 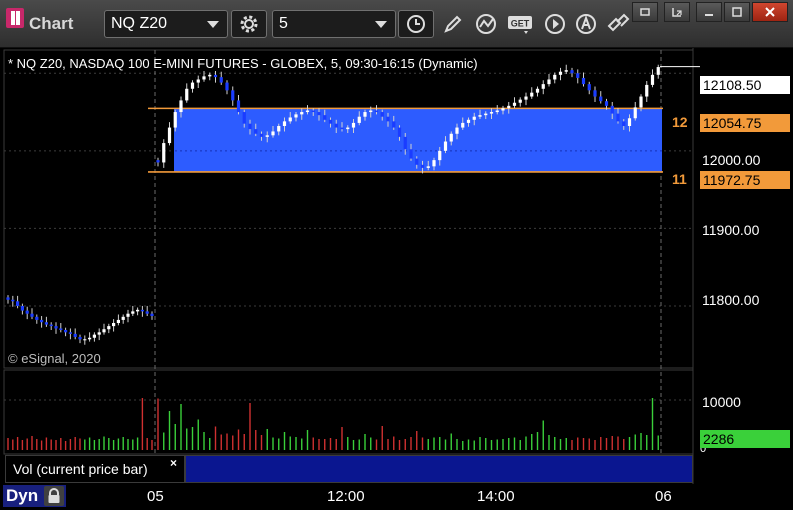 What do you see at coordinates (663, 496) in the screenshot?
I see `time-axis-label: 06` at bounding box center [663, 496].